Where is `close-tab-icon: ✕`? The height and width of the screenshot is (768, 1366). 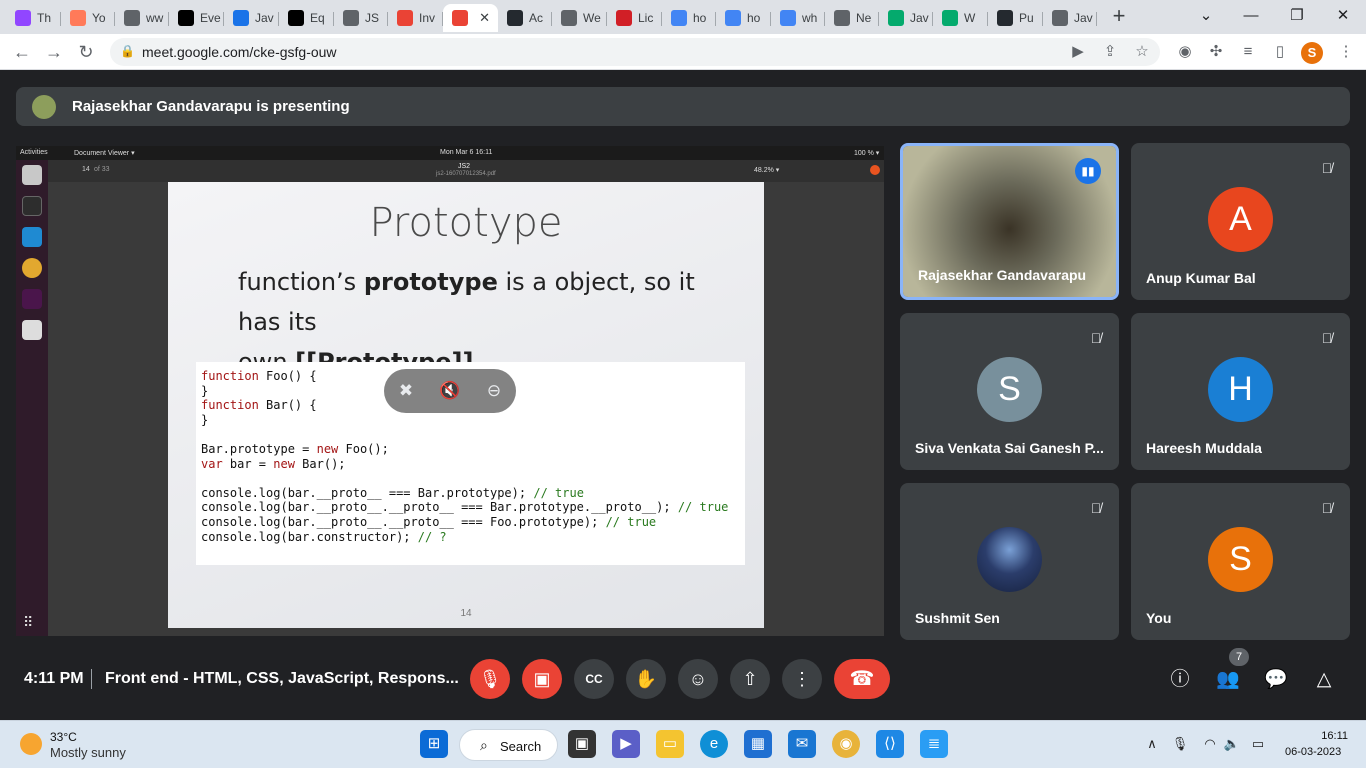 close-tab-icon: ✕ is located at coordinates (484, 18).